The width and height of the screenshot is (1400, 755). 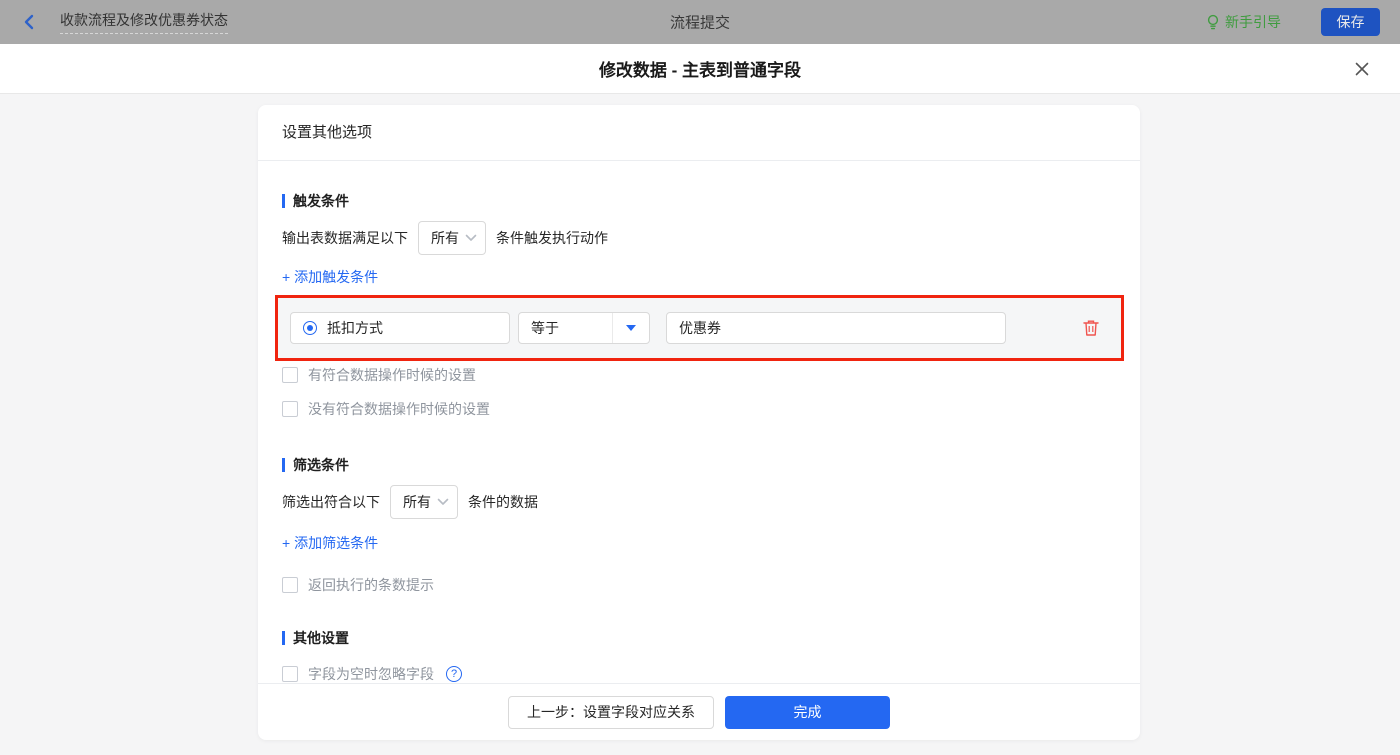 What do you see at coordinates (290, 409) in the screenshot?
I see `checkbox-no-match` at bounding box center [290, 409].